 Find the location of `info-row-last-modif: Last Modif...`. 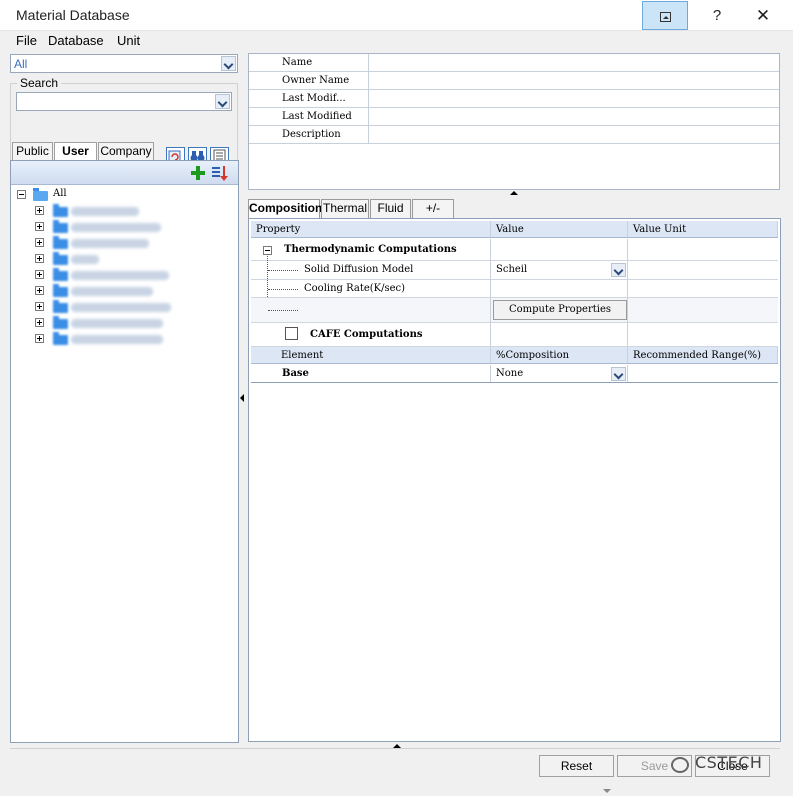

info-row-last-modif: Last Modif... is located at coordinates (514, 99).